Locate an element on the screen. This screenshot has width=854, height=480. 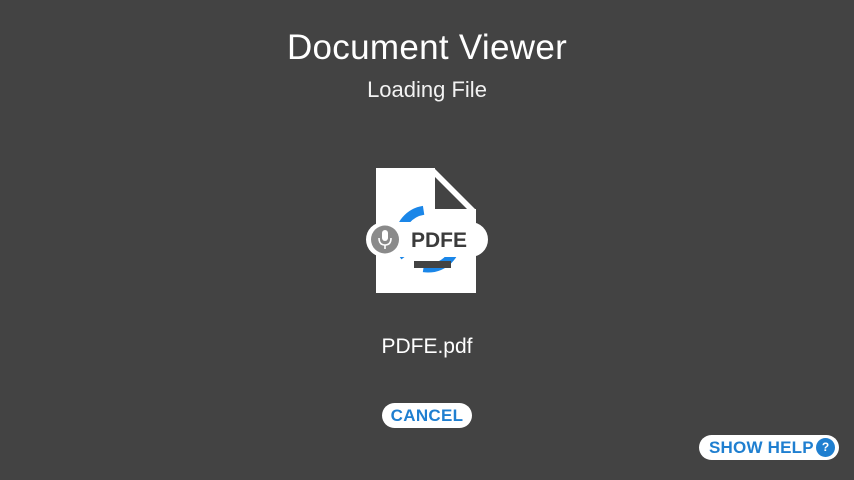
show-help-button: SHOW HELP ? is located at coordinates (769, 447).